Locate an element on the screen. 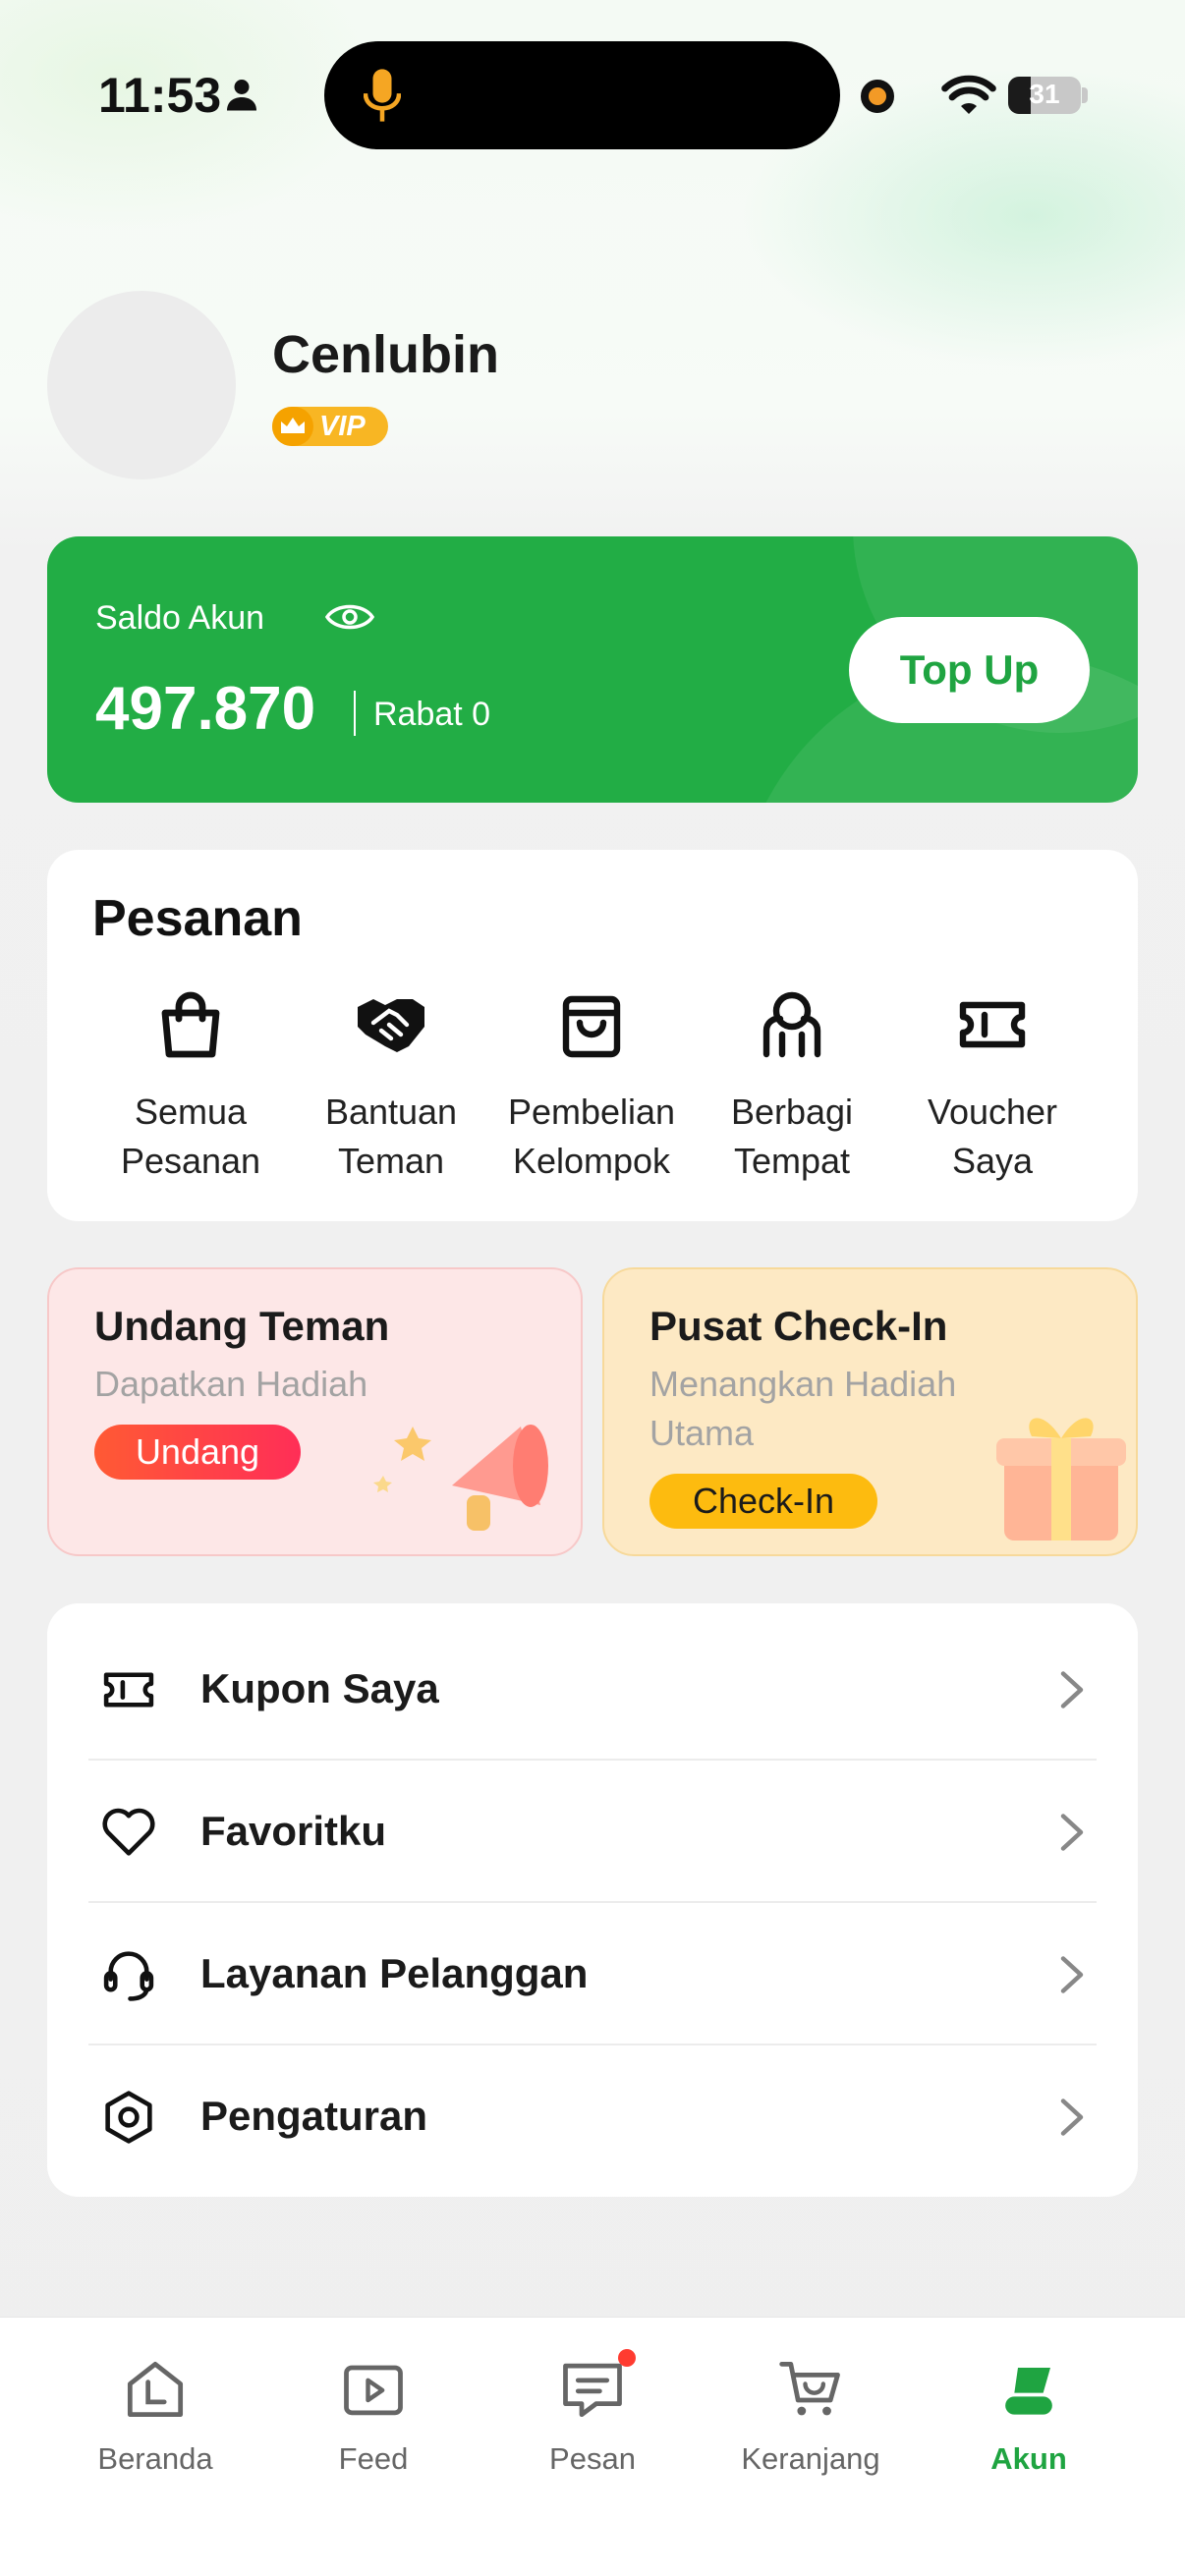  bottom-navigation: Beranda Feed Pesan Keranjang Akun is located at coordinates (592, 2446).